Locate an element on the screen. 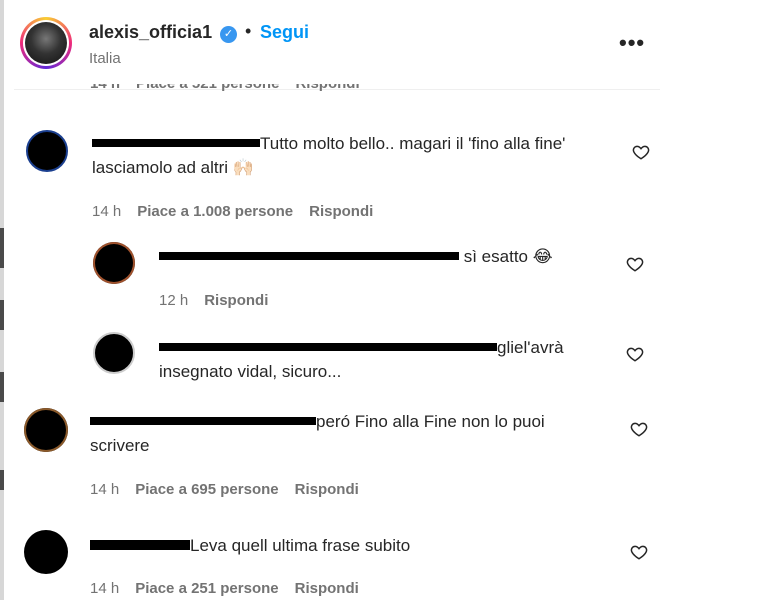 The image size is (767, 600). post-header: alexis_officia1 ✓ • Segui Italia ••• is located at coordinates (337, 51).